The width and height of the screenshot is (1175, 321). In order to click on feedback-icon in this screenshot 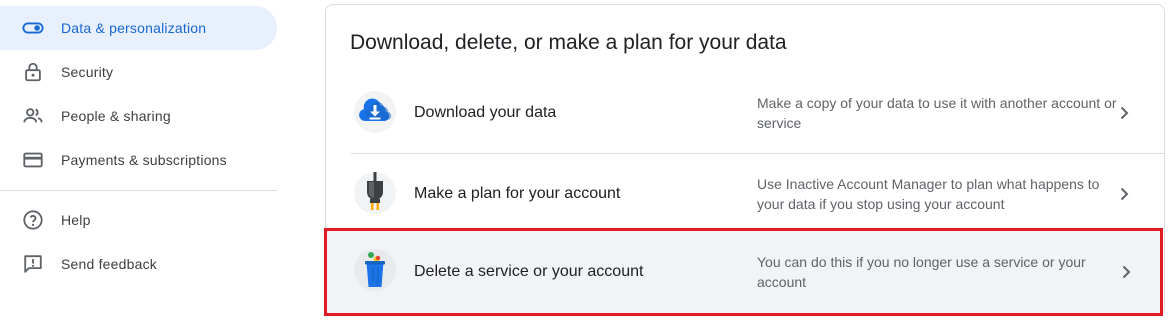, I will do `click(33, 264)`.